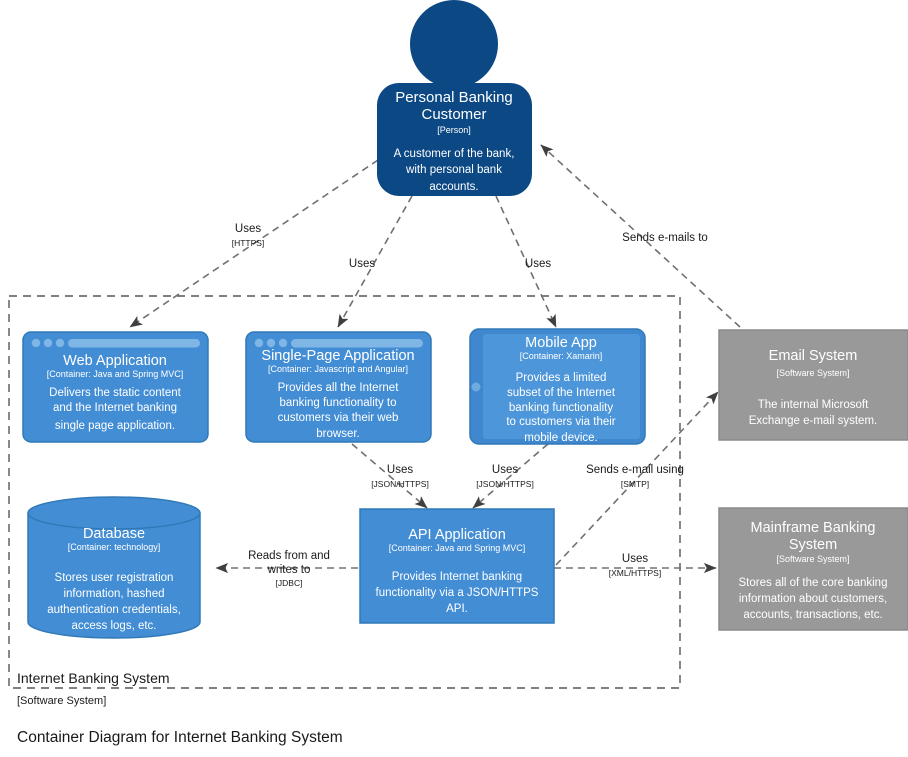 This screenshot has width=908, height=757. Describe the element at coordinates (560, 422) in the screenshot. I see `mobile-app-desc-line4: to customers via their` at that location.